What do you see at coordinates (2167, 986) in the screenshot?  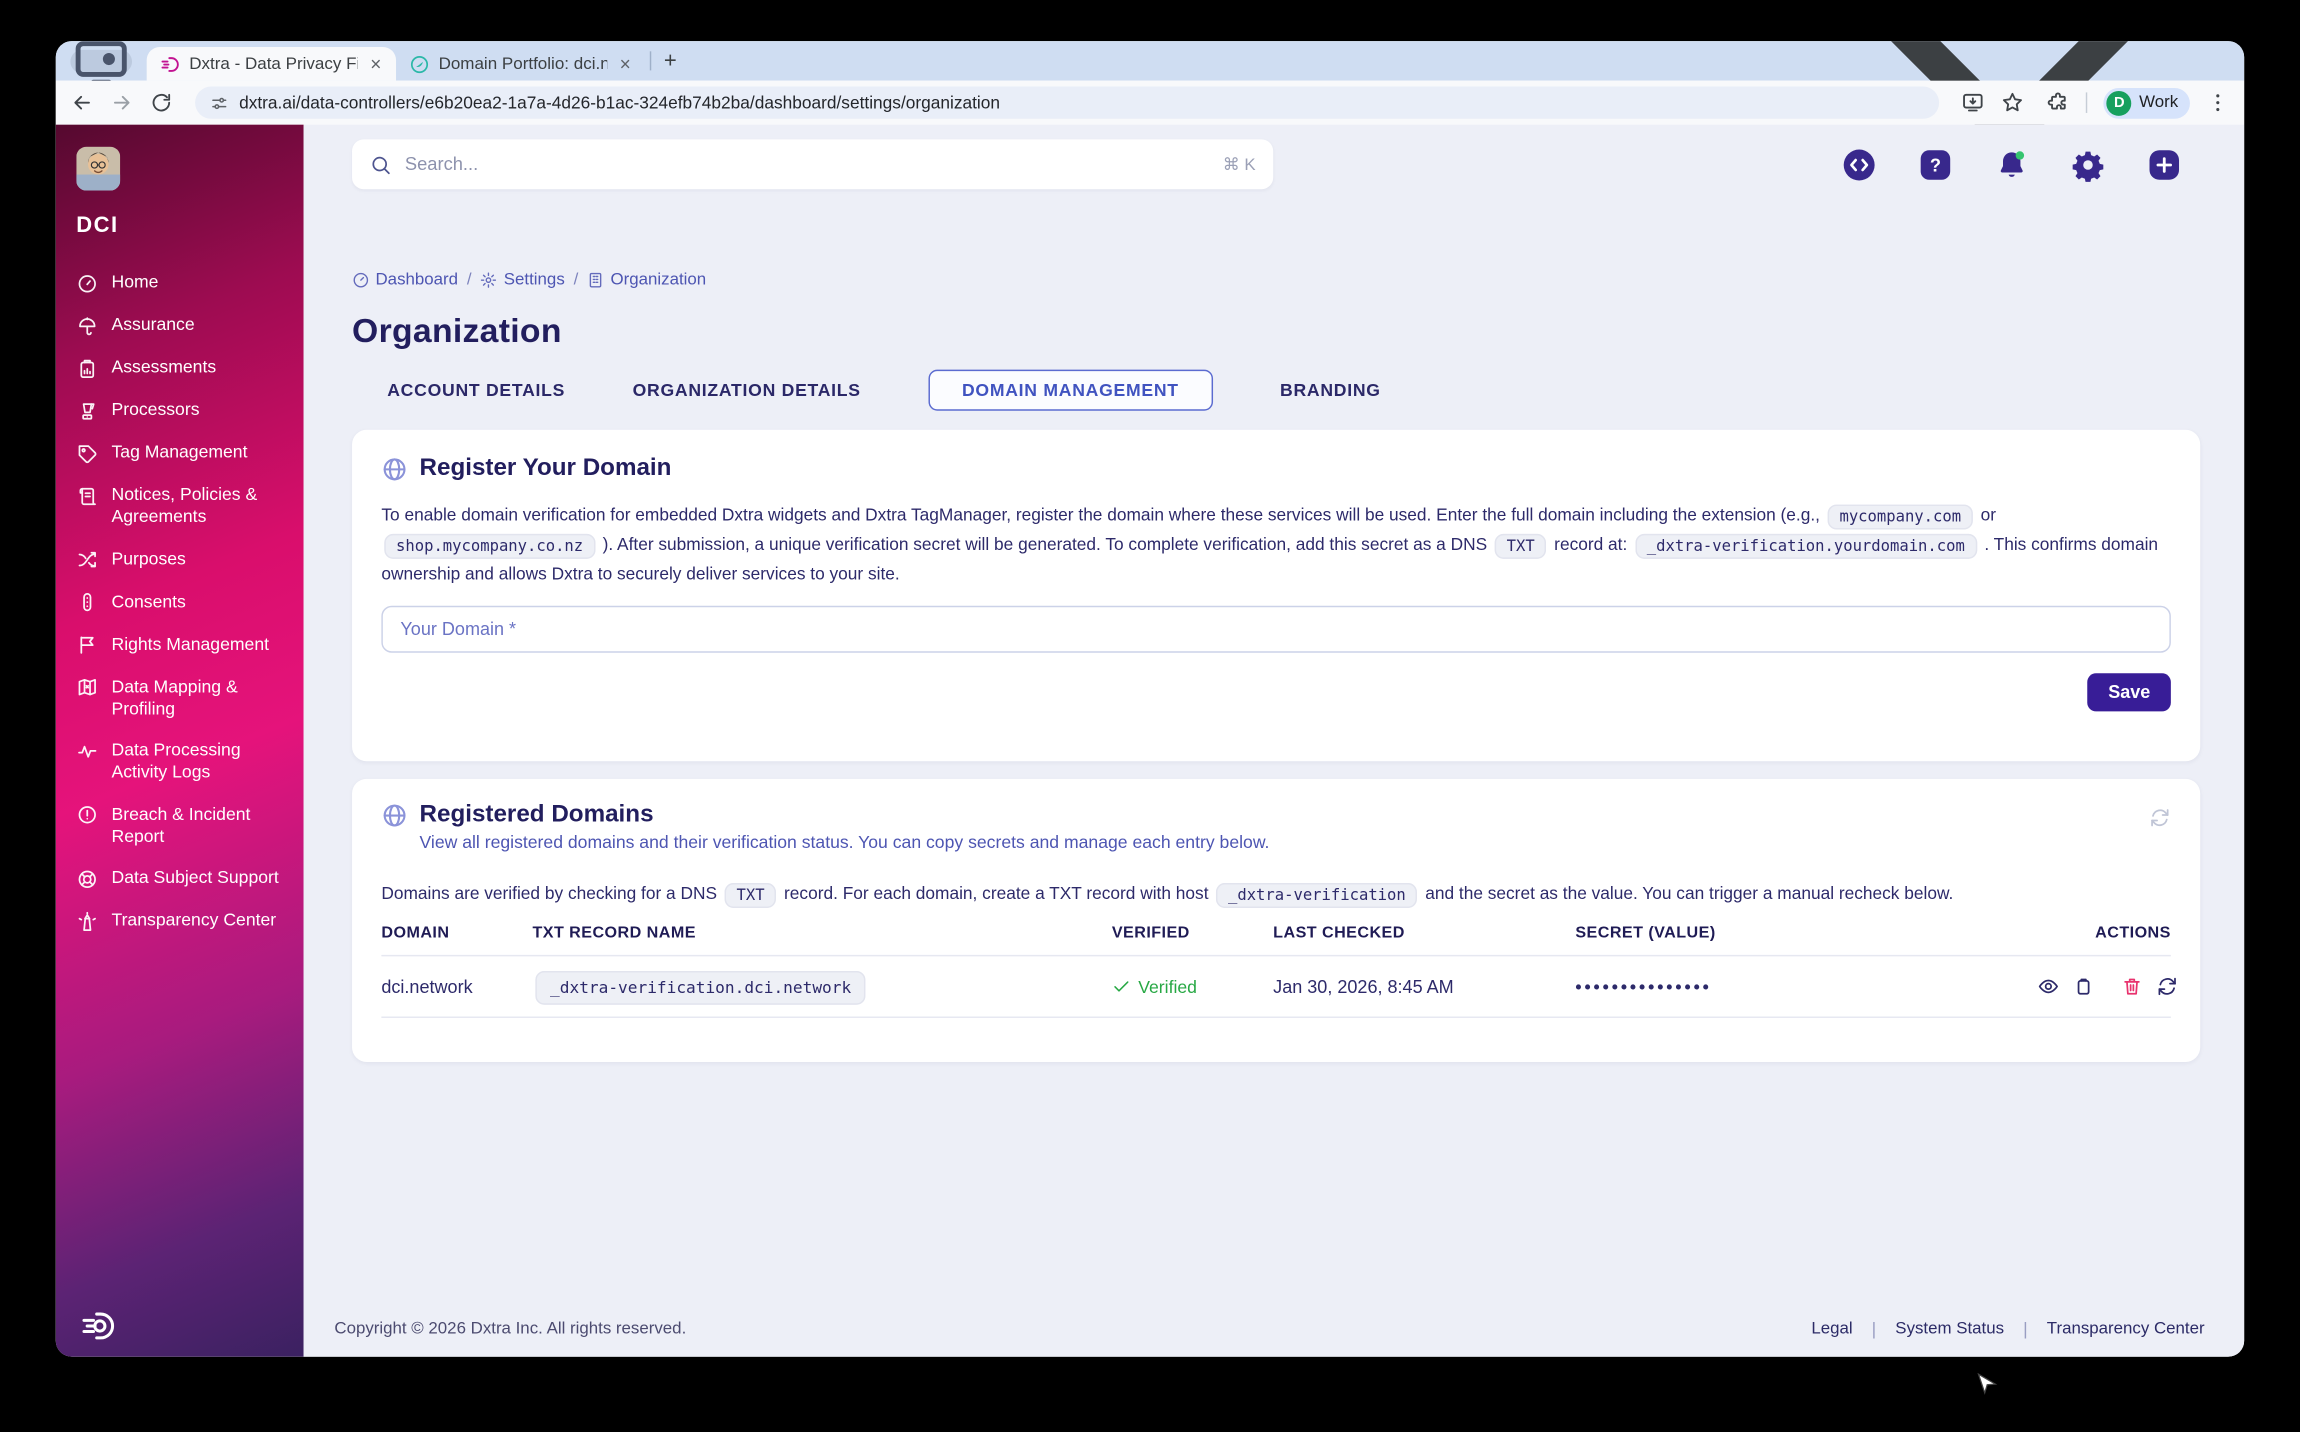 I see `refresh-icon` at bounding box center [2167, 986].